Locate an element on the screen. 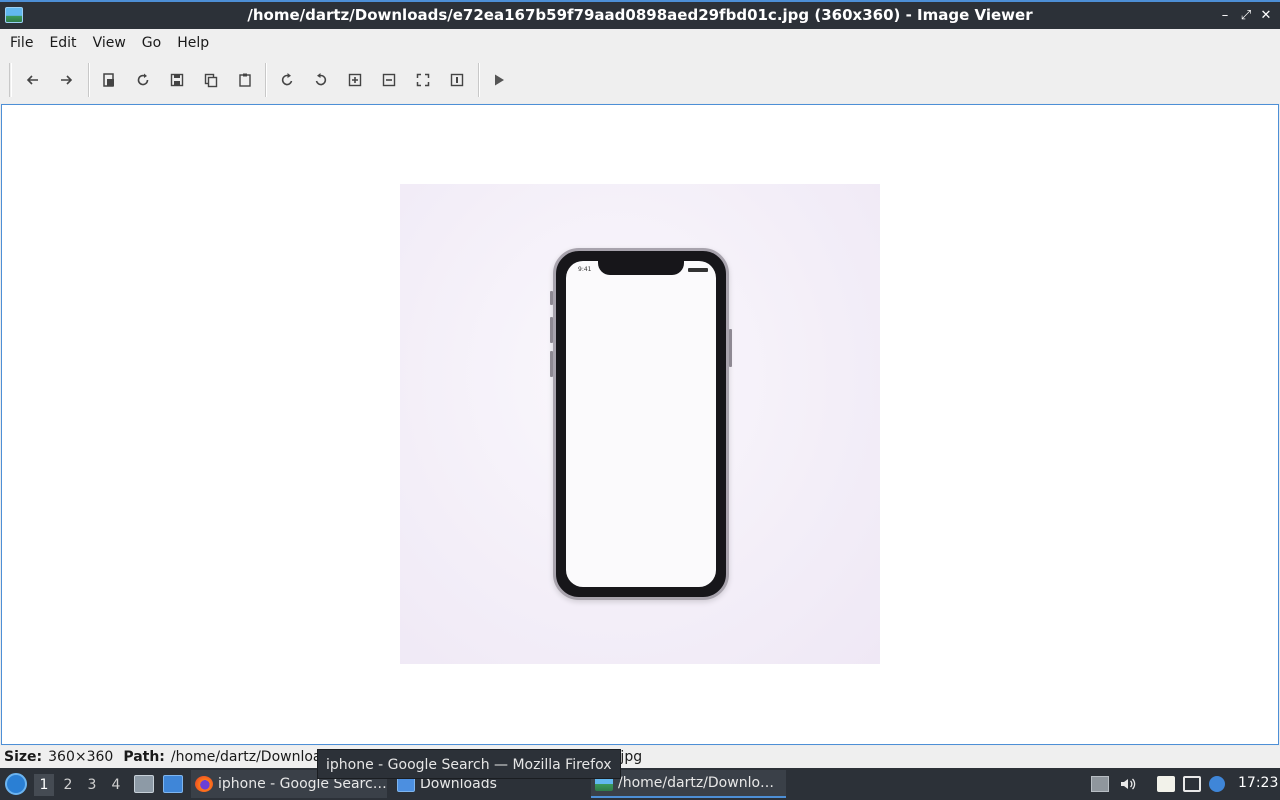 Image resolution: width=1280 pixels, height=800 pixels. size-value: 360×360 is located at coordinates (81, 757).